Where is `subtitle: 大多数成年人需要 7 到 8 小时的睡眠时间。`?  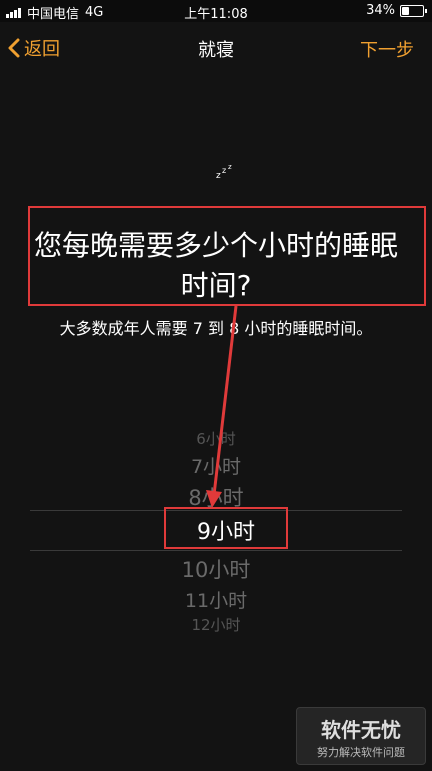
subtitle: 大多数成年人需要 7 到 8 小时的睡眠时间。 is located at coordinates (216, 328).